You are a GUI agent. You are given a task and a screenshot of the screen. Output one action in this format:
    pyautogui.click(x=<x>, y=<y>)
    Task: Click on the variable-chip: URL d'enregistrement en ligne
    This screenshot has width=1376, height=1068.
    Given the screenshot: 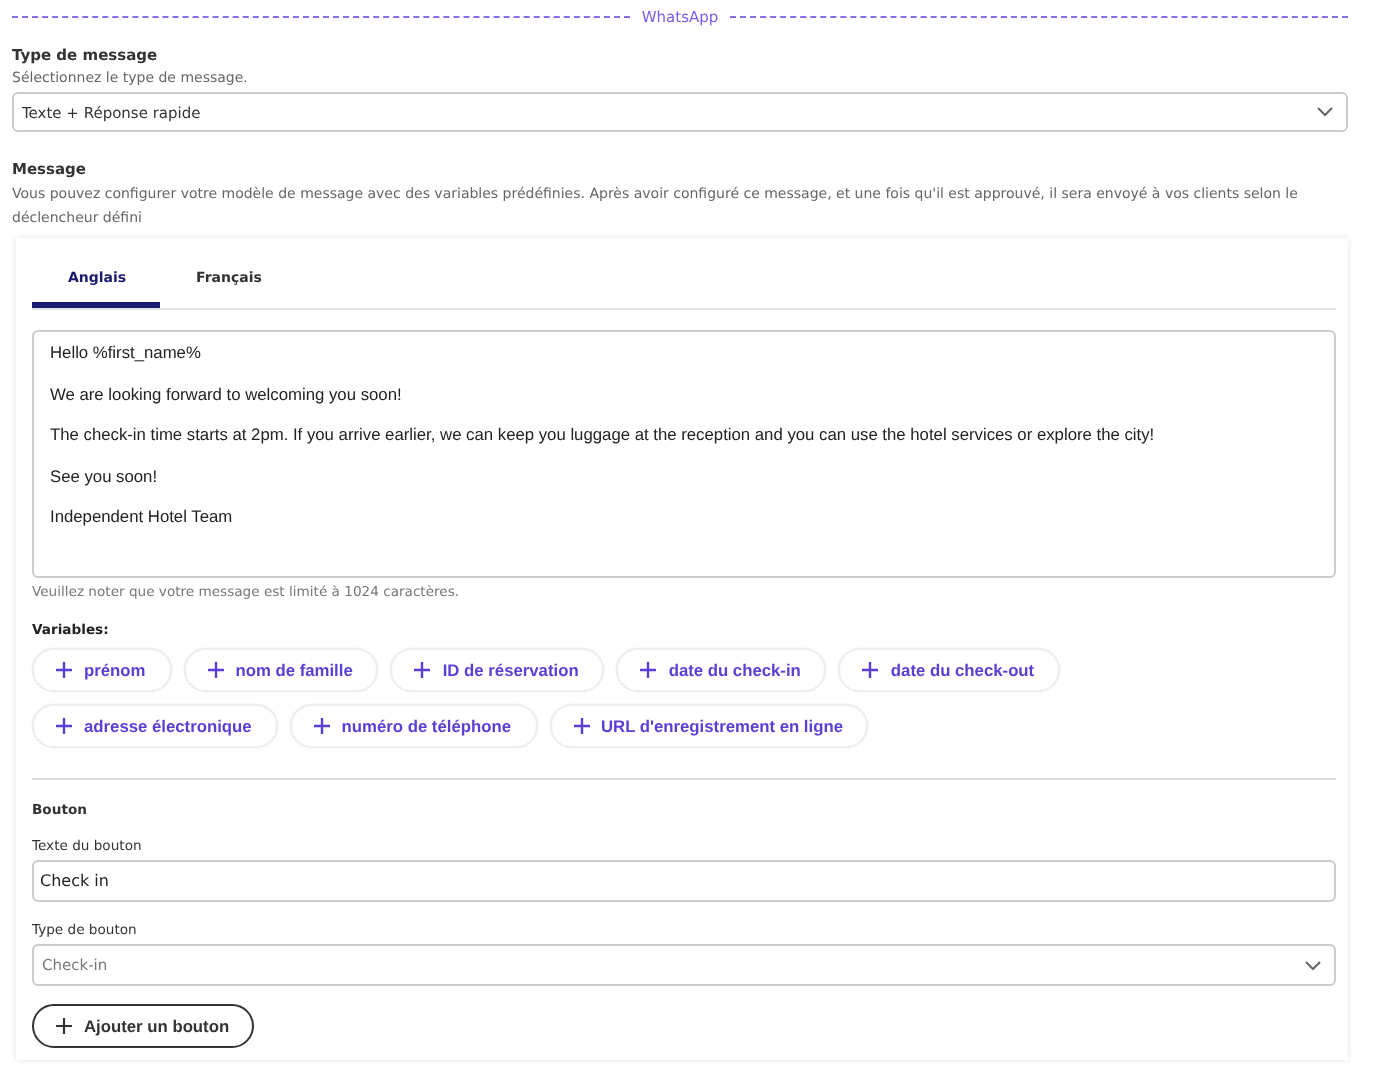 What is the action you would take?
    pyautogui.click(x=709, y=726)
    